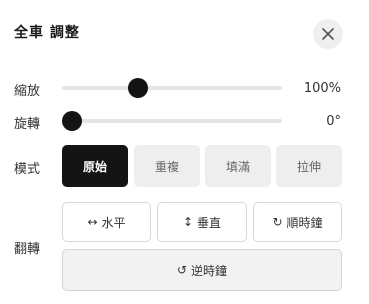 The width and height of the screenshot is (369, 304). Describe the element at coordinates (167, 166) in the screenshot. I see `mode-option-repeat: 重複` at that location.